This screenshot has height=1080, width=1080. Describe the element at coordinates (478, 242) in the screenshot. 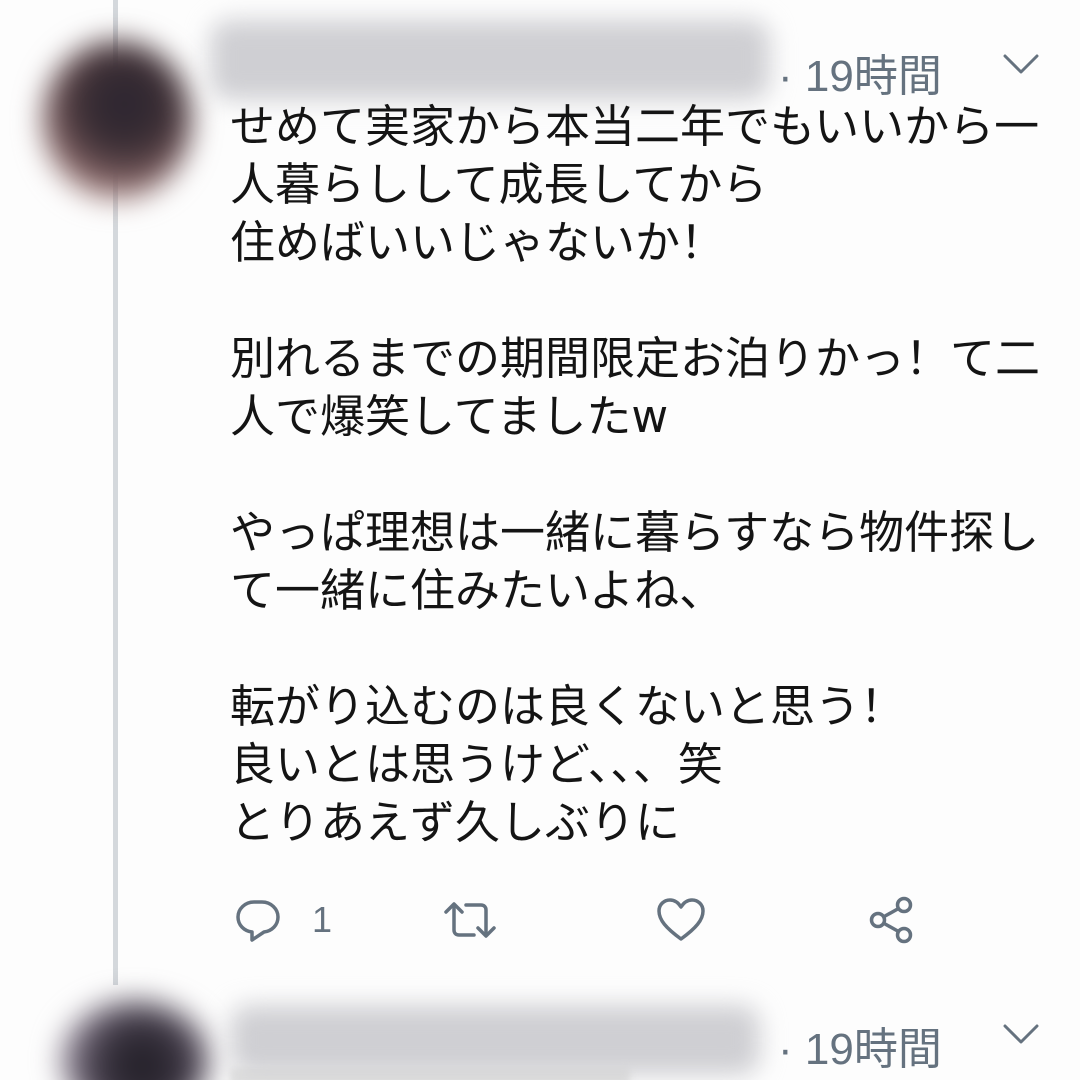

I see `tweet-line: 住めばいいじゃないか！` at that location.